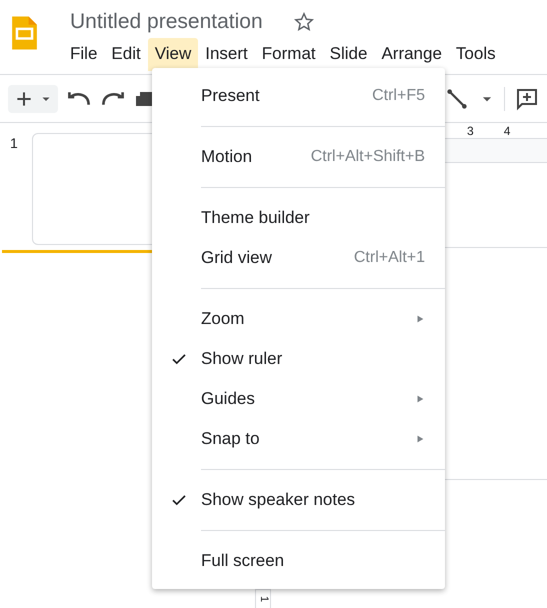  Describe the element at coordinates (298, 561) in the screenshot. I see `menu-option: Full screen` at that location.